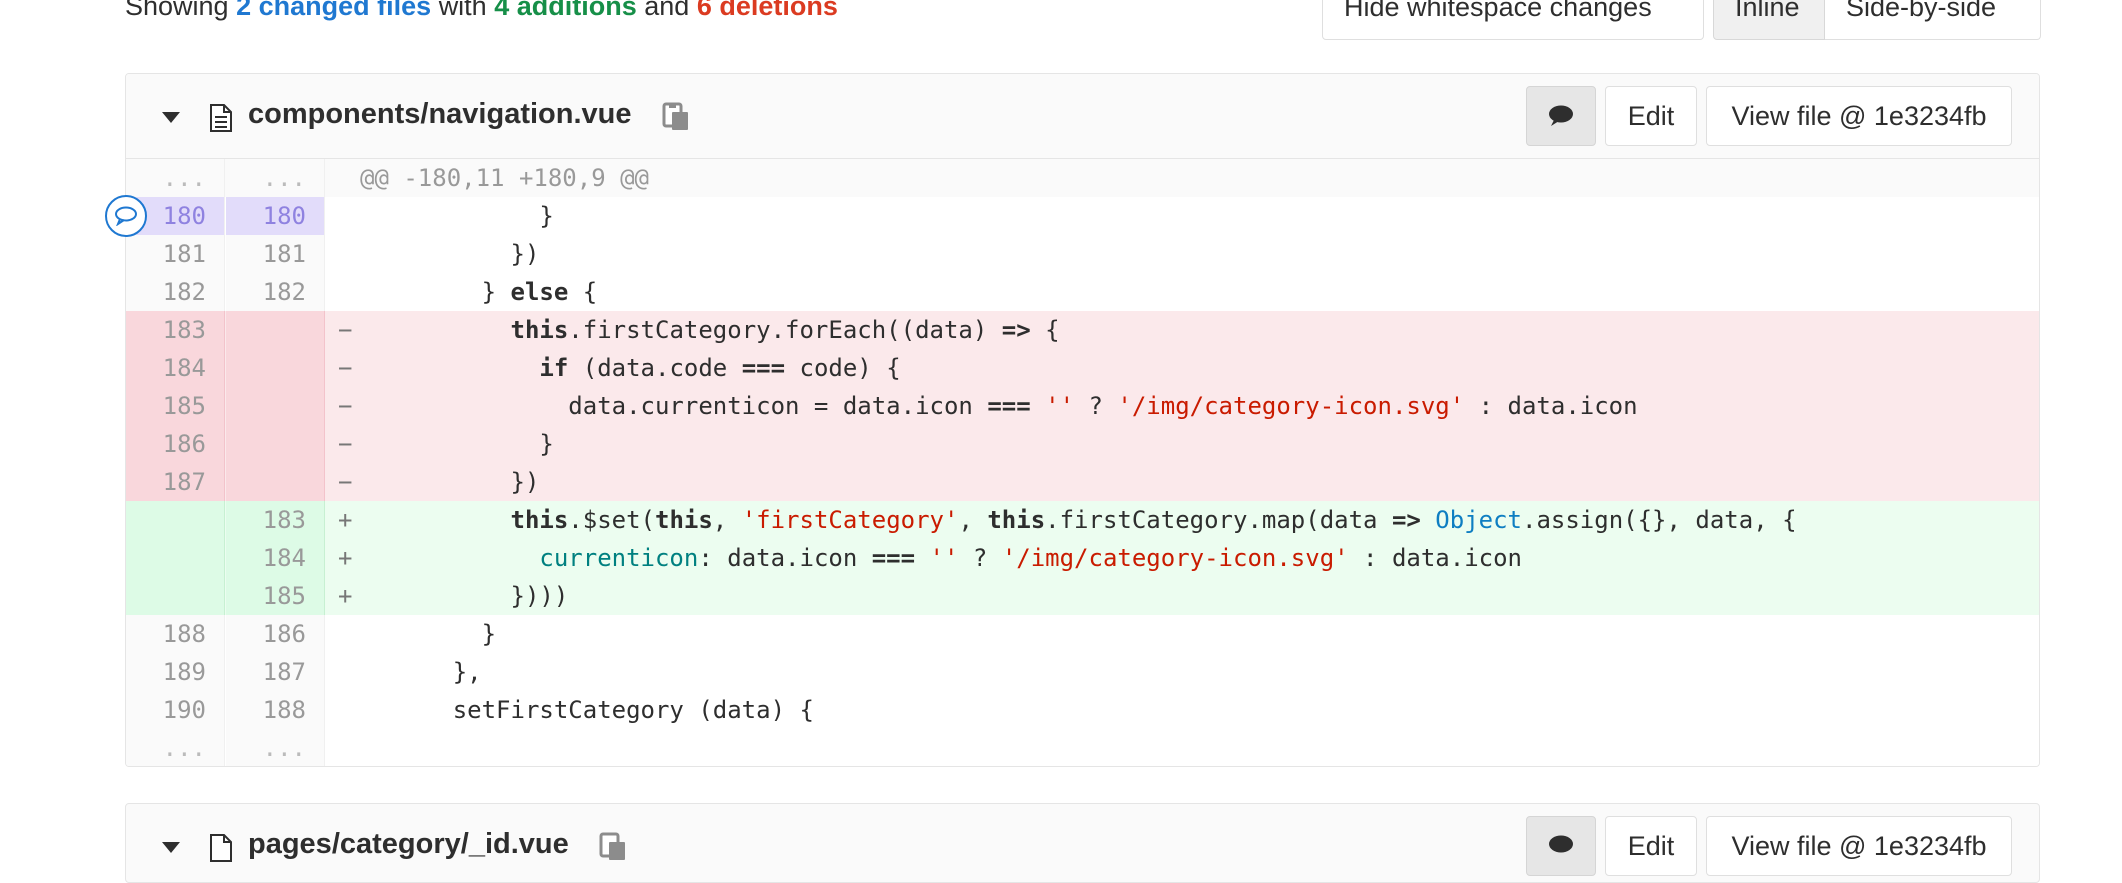  Describe the element at coordinates (333, 10) in the screenshot. I see `changed-files-link: 2 changed files` at that location.